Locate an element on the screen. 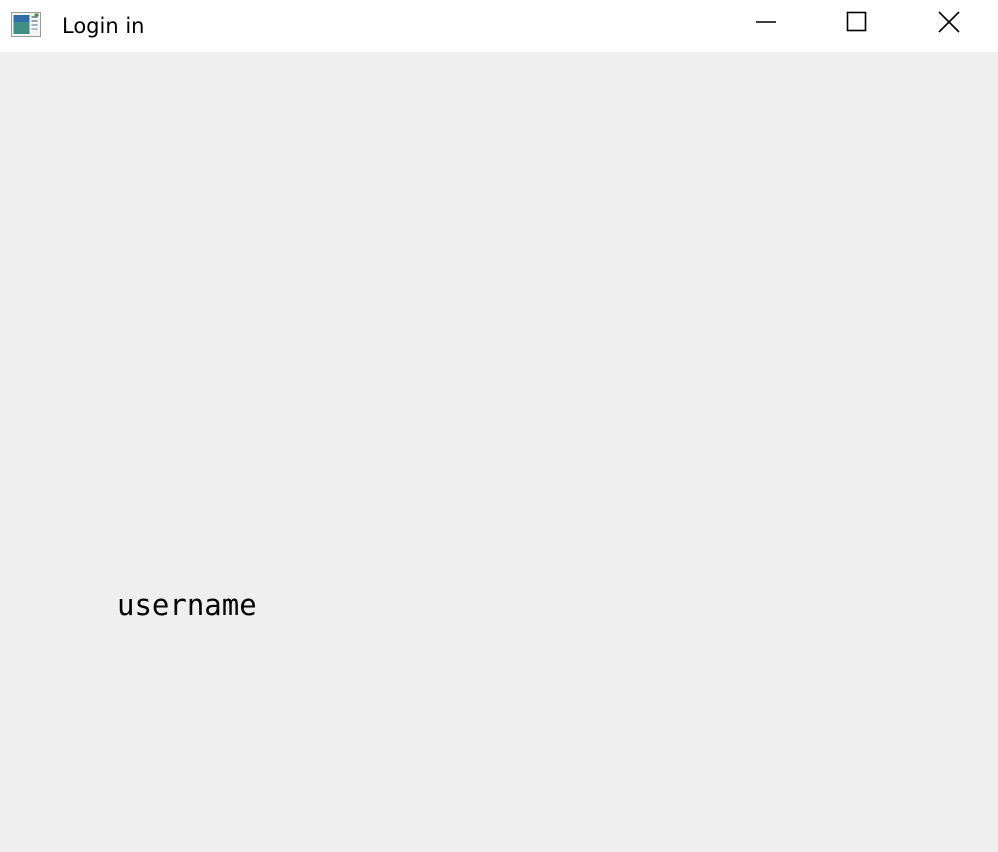  minimize-button is located at coordinates (766, 24).